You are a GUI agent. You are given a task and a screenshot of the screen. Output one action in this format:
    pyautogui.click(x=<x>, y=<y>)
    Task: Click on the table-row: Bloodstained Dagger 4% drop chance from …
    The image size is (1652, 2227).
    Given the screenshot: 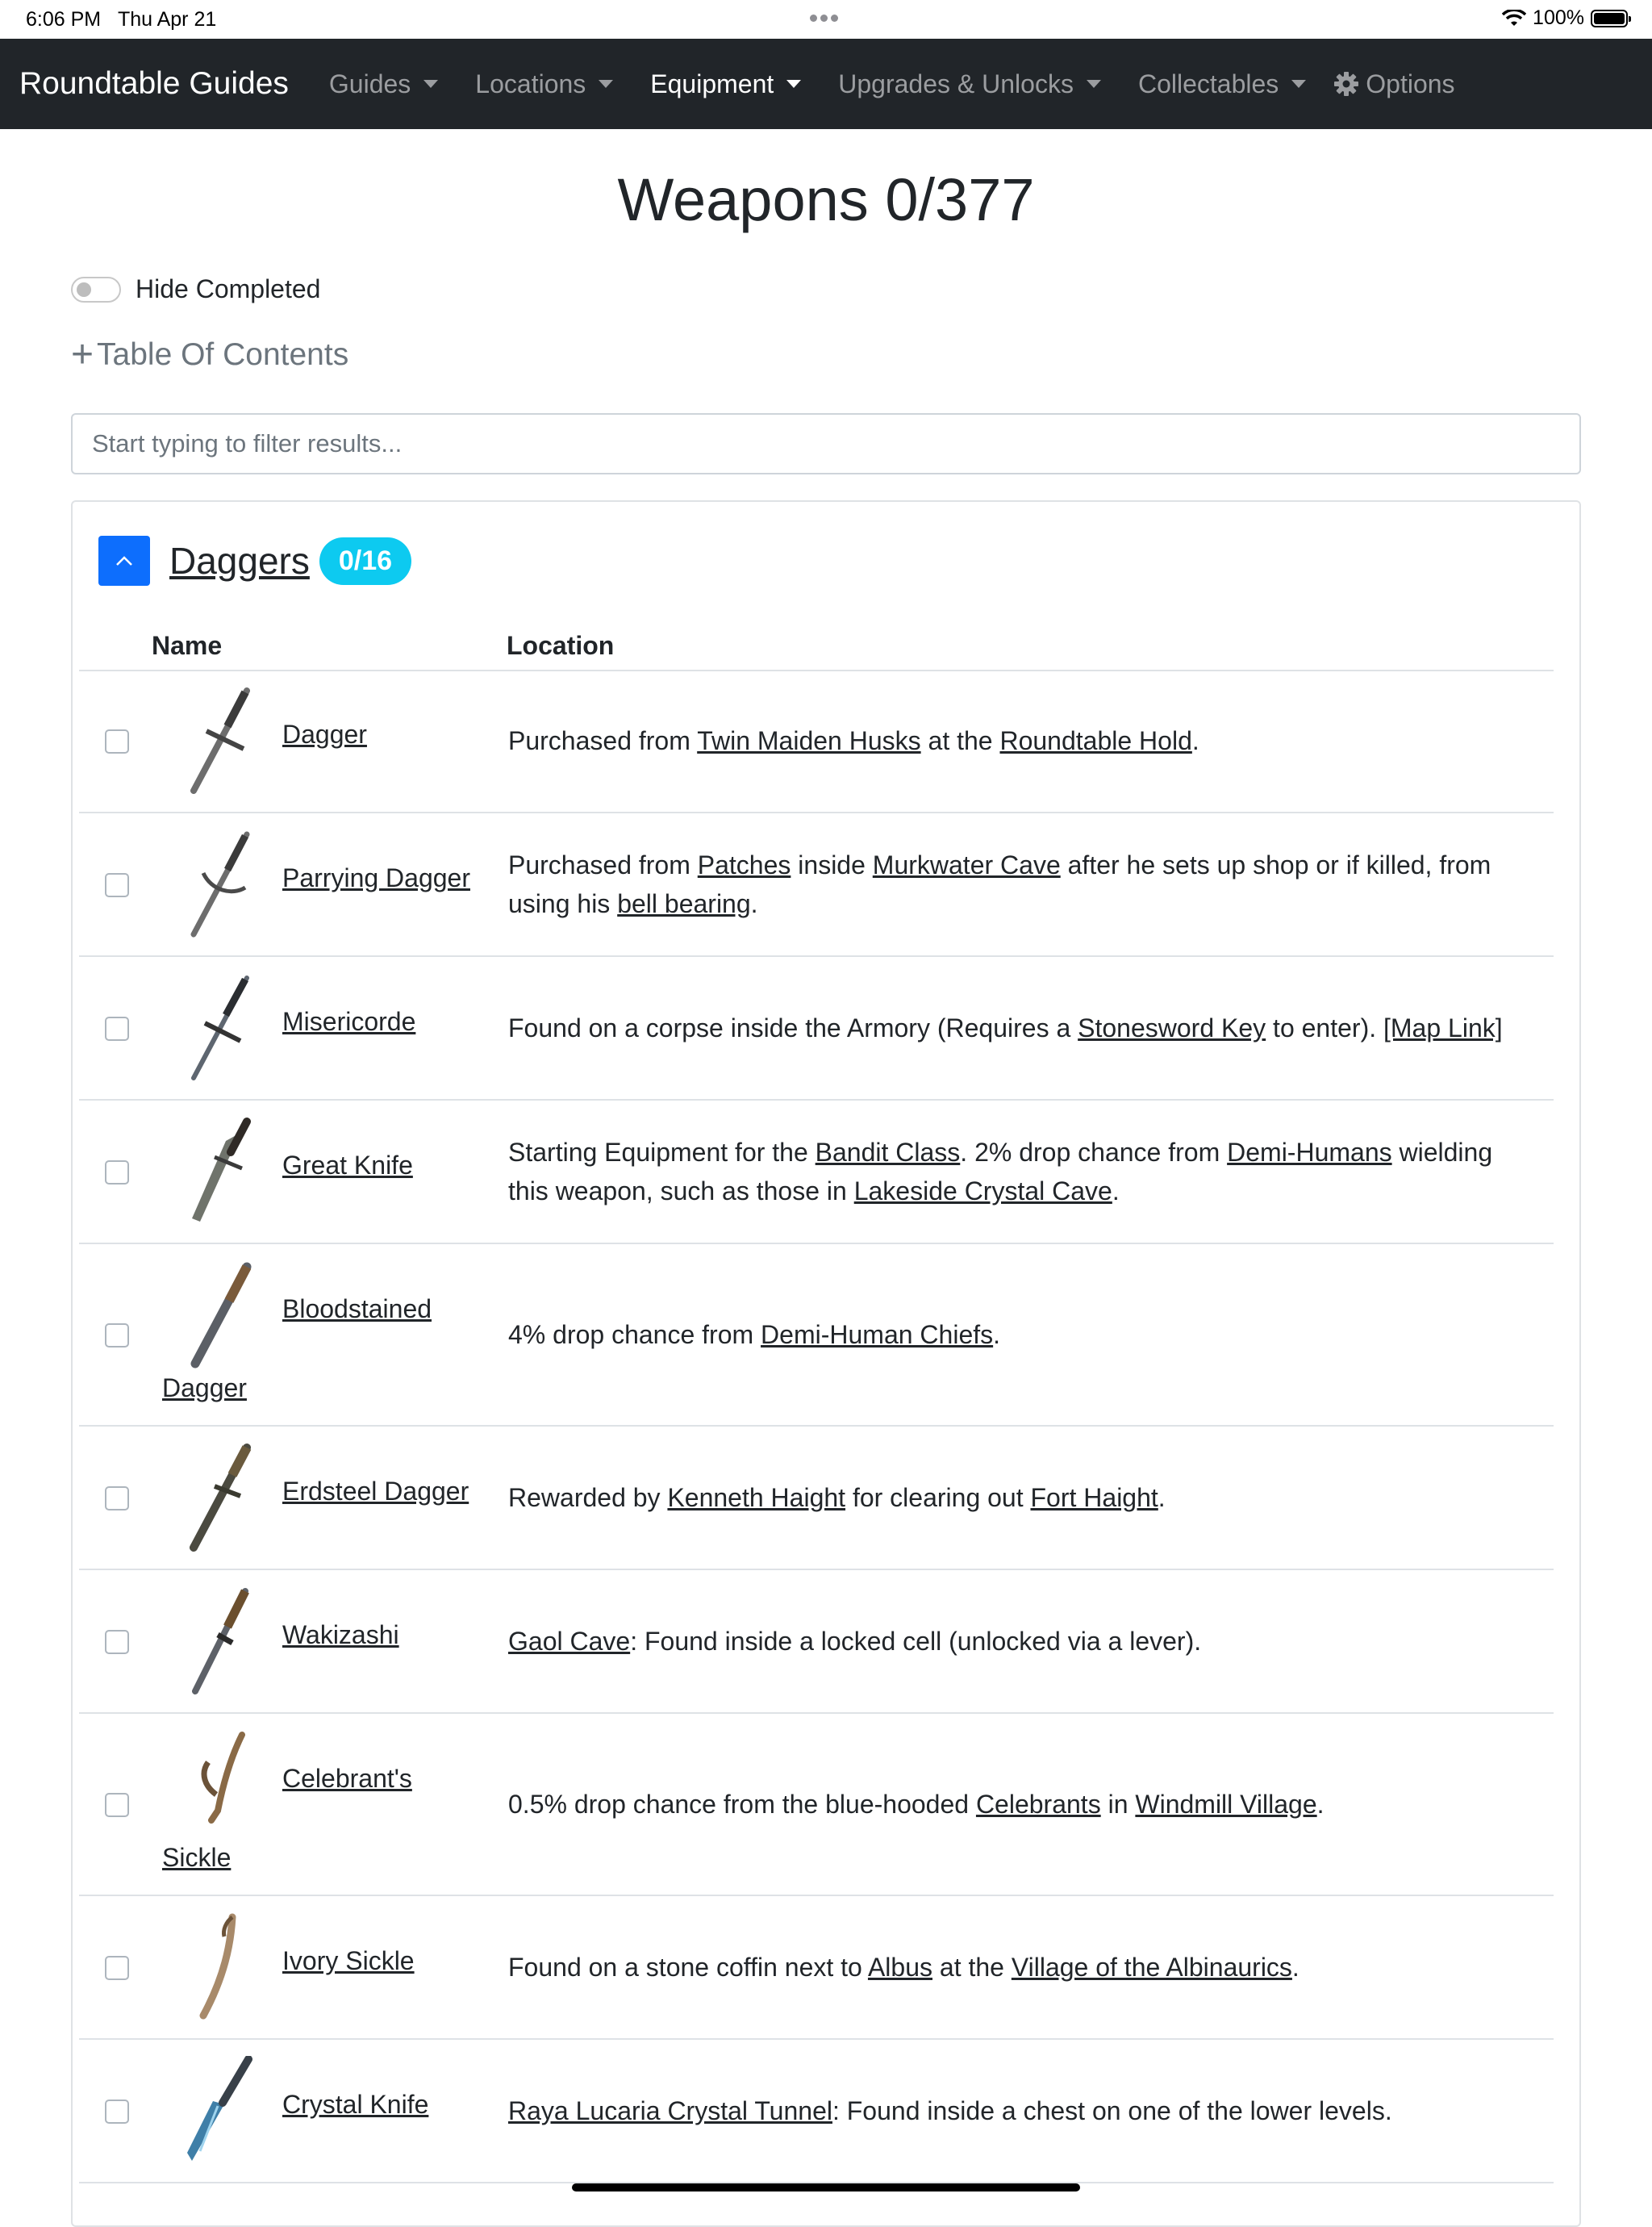 What is the action you would take?
    pyautogui.click(x=816, y=1335)
    